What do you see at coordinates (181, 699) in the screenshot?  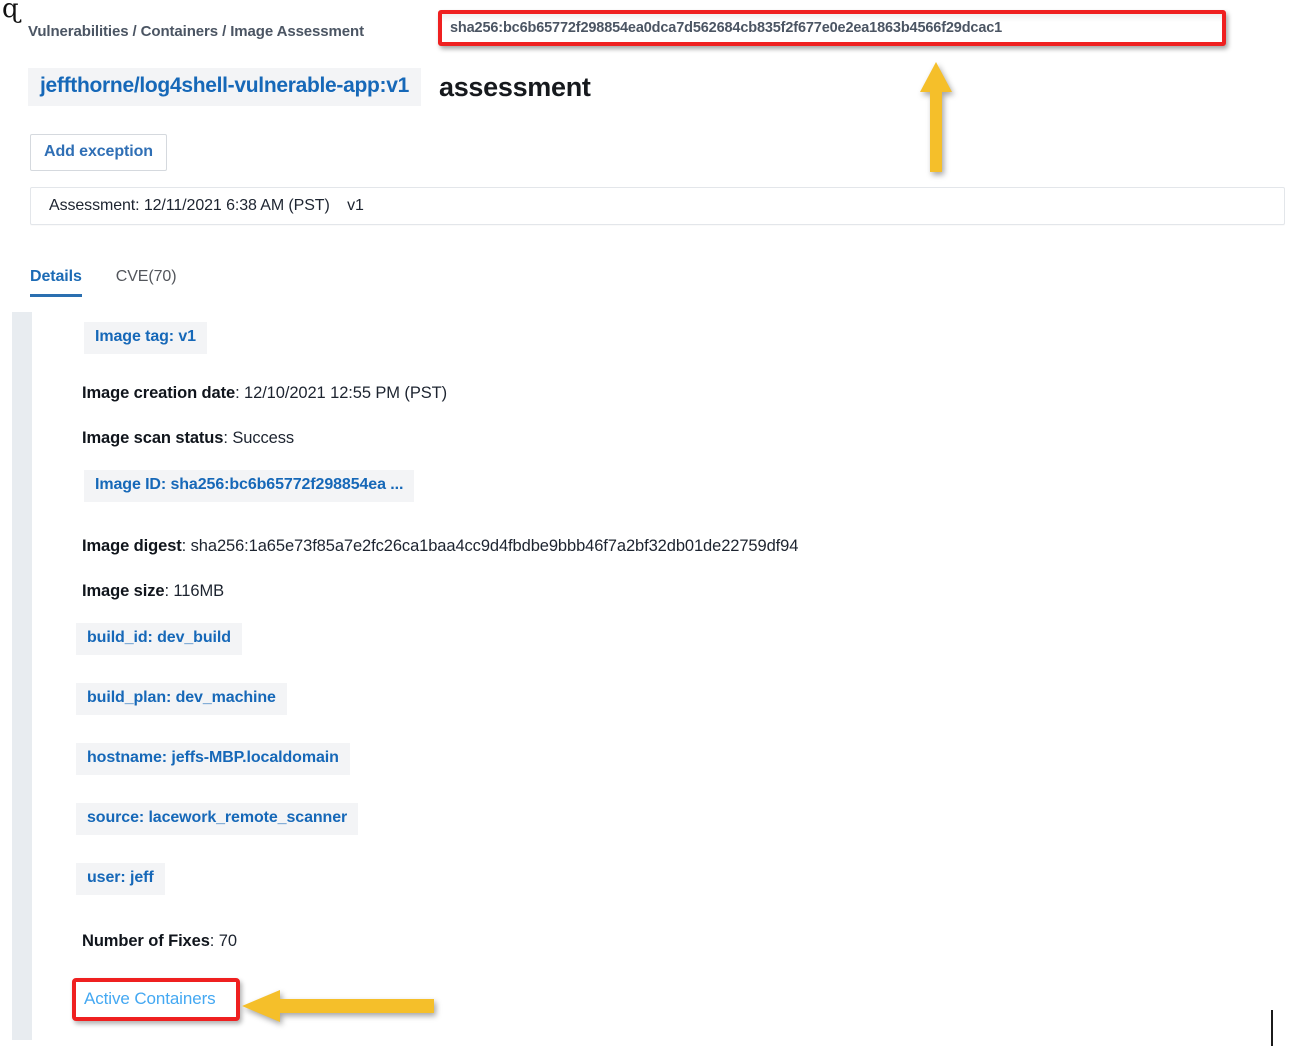 I see `tag-chip-build-plan: build_plan: dev_machine` at bounding box center [181, 699].